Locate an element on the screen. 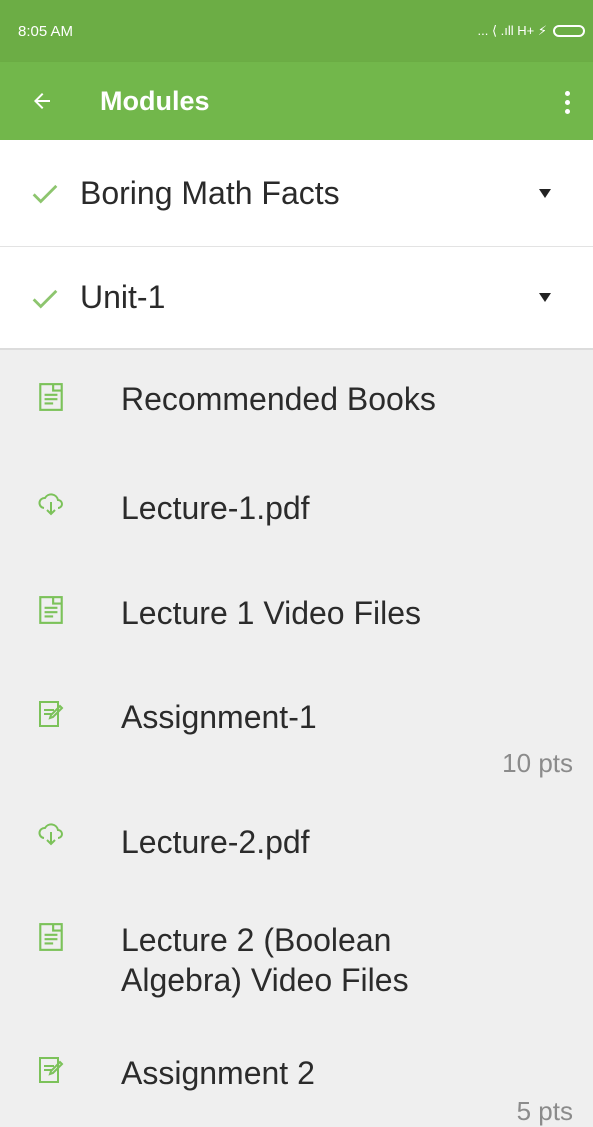  item-label-line2: Algebra) Video Files is located at coordinates (265, 980).